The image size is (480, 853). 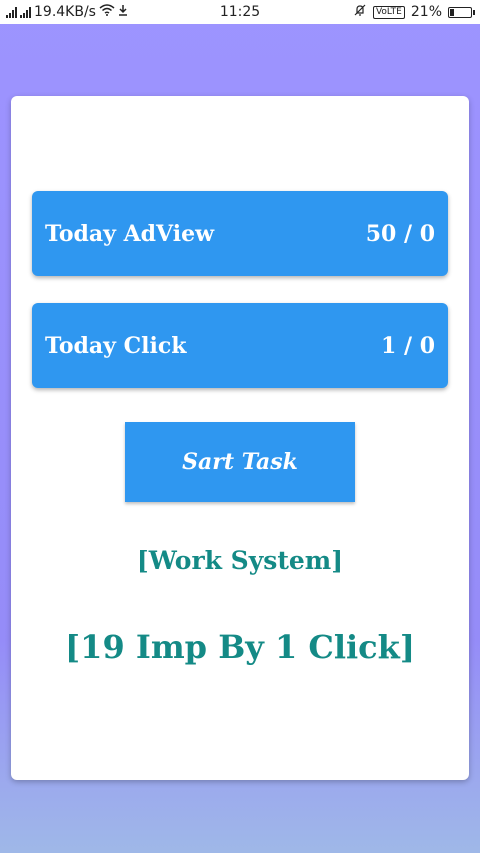 I want to click on today-adview-row: Today AdView 50 / 0, so click(x=240, y=233).